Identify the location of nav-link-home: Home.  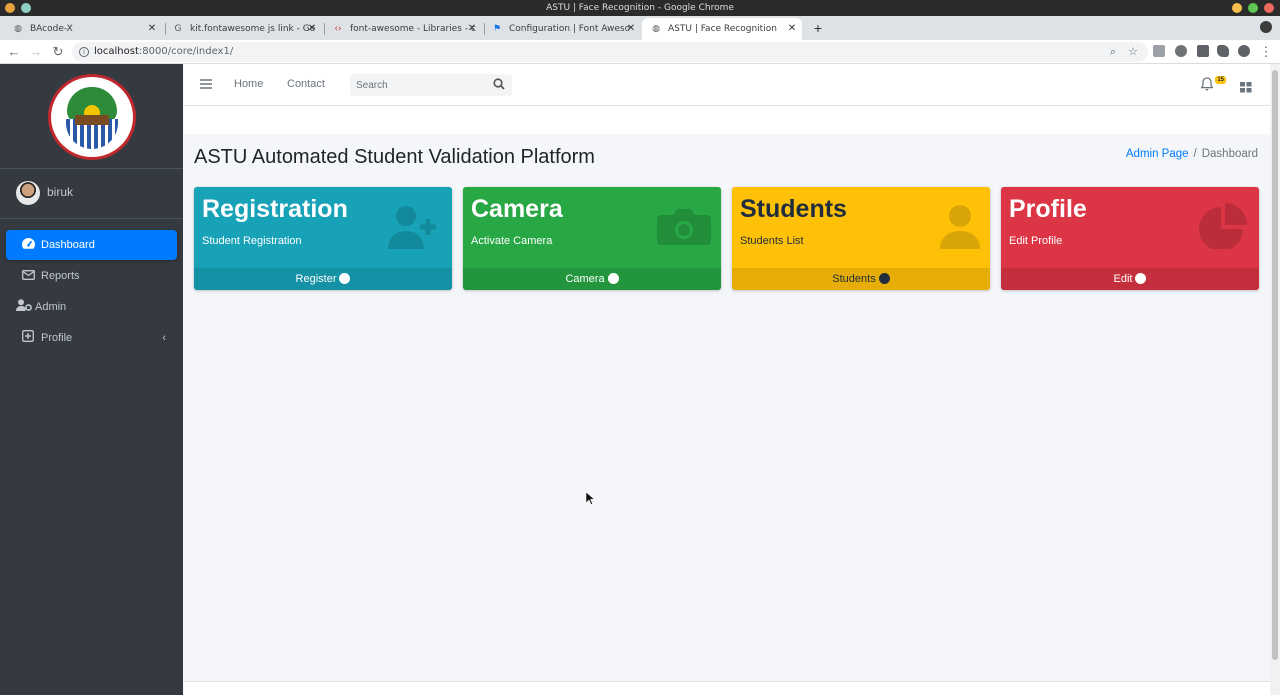
(248, 84).